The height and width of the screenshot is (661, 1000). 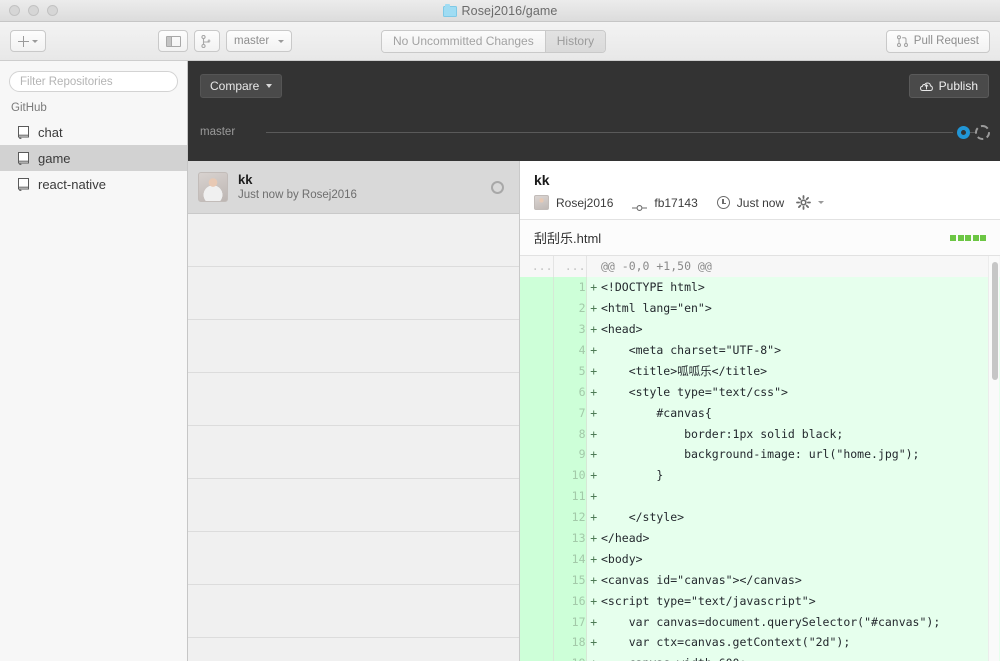 What do you see at coordinates (804, 202) in the screenshot?
I see `gear-icon` at bounding box center [804, 202].